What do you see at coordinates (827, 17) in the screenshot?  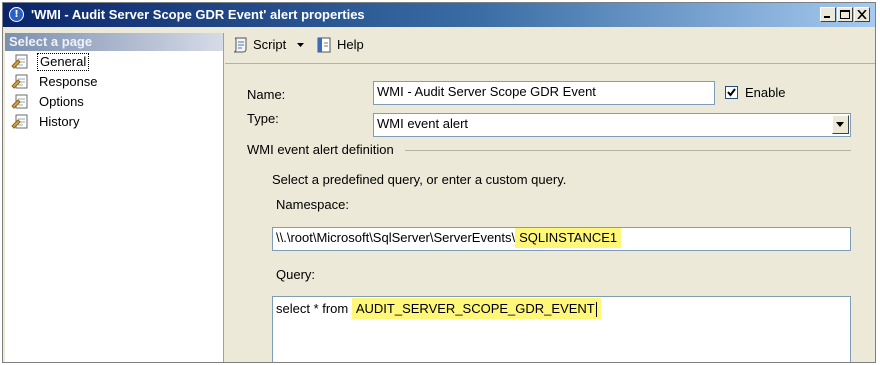 I see `minimize-icon` at bounding box center [827, 17].